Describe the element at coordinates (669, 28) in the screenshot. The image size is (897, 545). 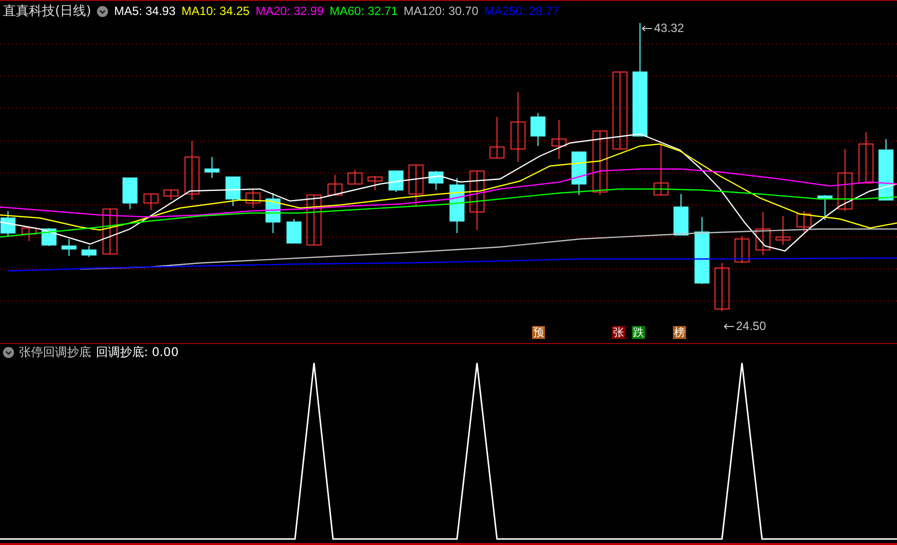
I see `high-price-label: 43.32` at that location.